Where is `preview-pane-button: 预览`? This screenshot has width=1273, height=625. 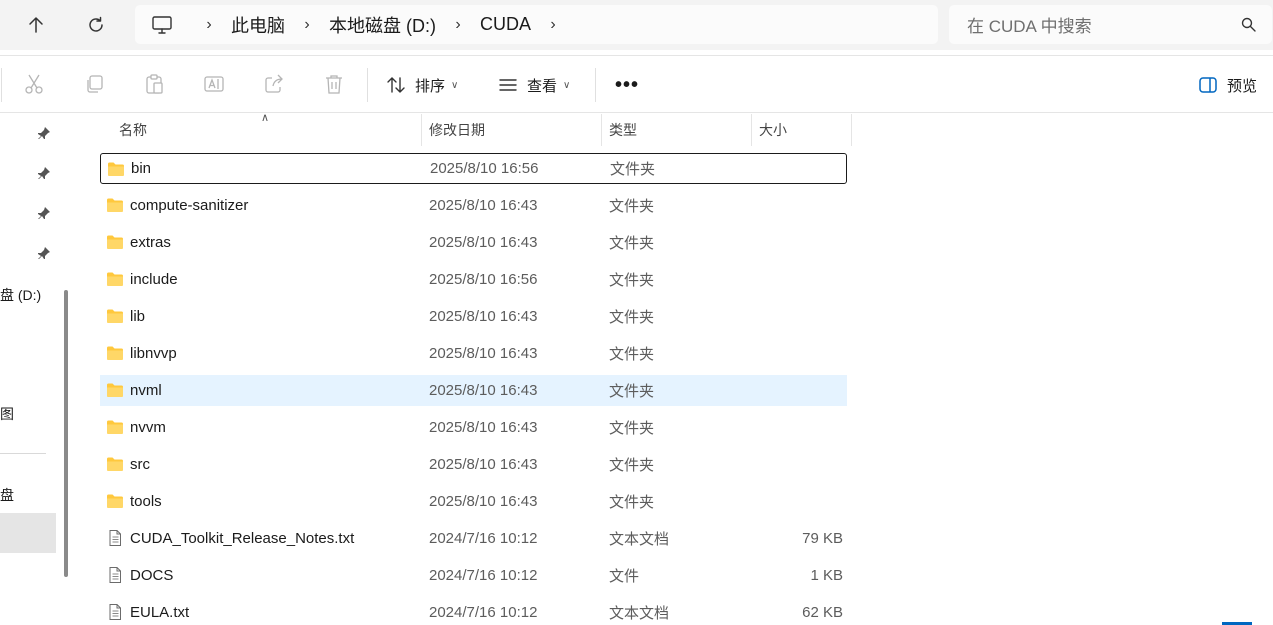 preview-pane-button: 预览 is located at coordinates (1227, 85).